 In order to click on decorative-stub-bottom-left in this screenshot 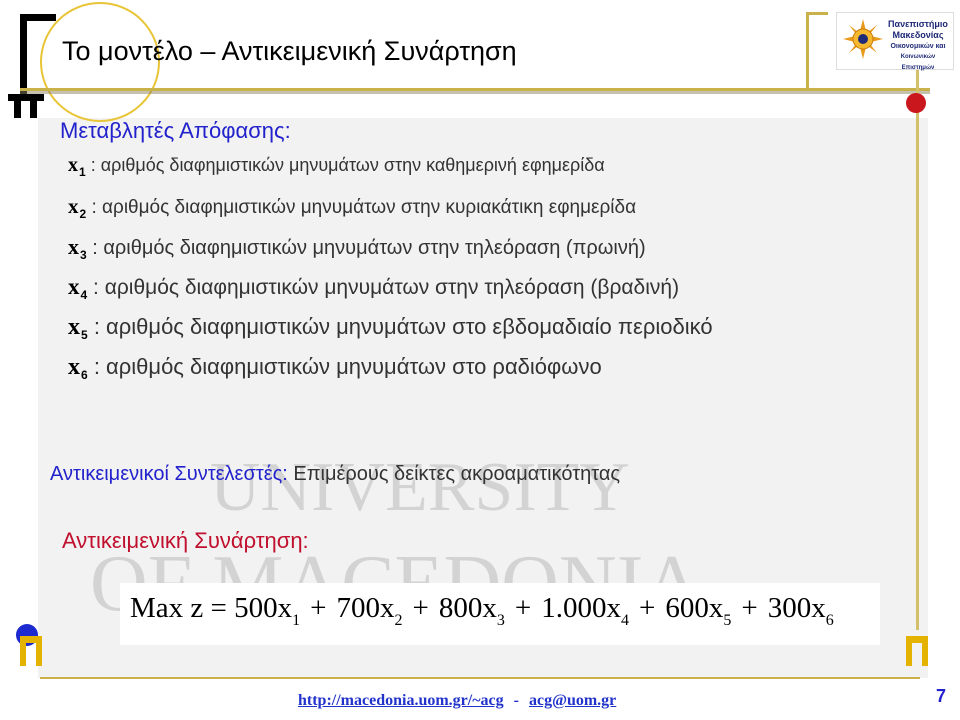, I will do `click(31, 651)`.